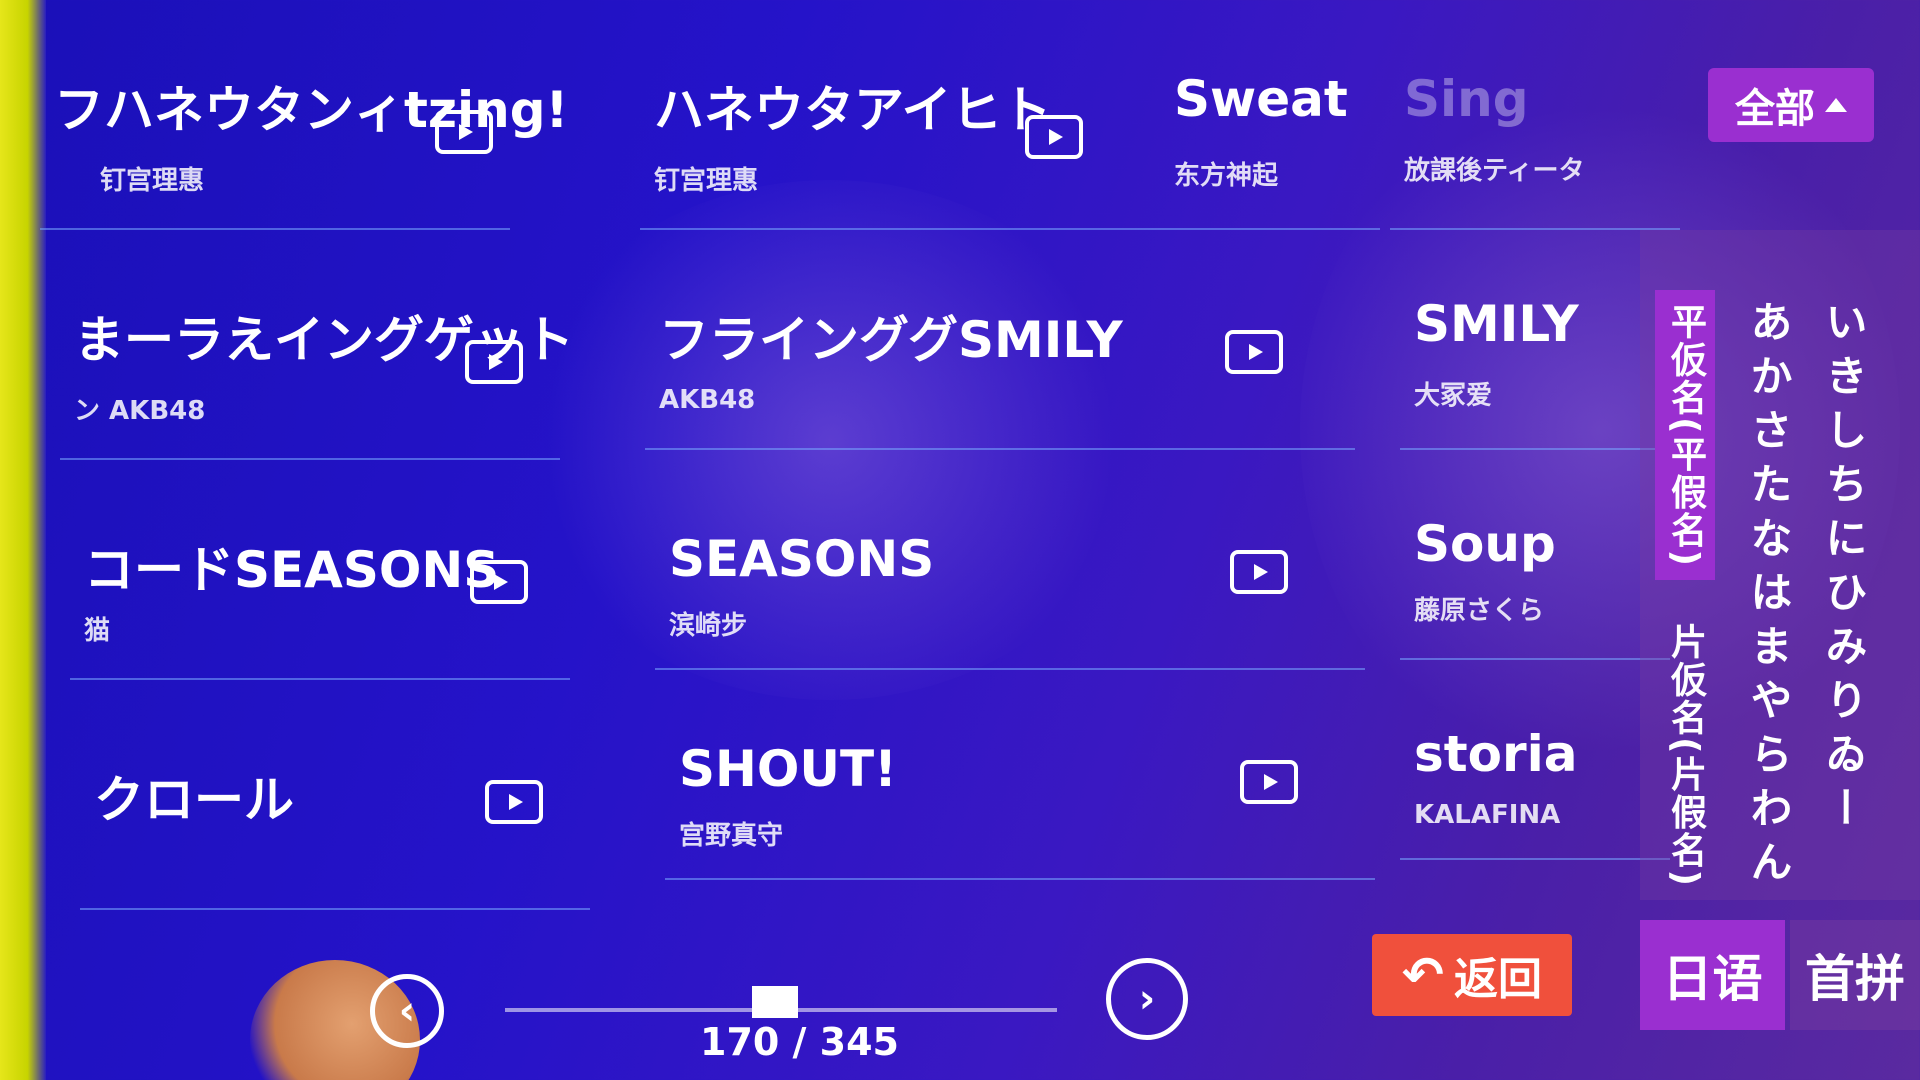 The width and height of the screenshot is (1920, 1080). I want to click on back-button: ↶ 返回, so click(1472, 975).